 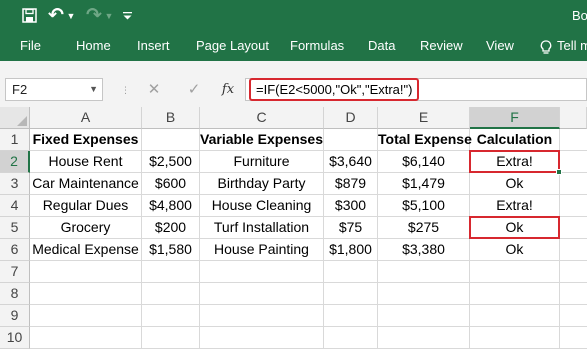 What do you see at coordinates (515, 140) in the screenshot?
I see `header-cell-f: Calculation` at bounding box center [515, 140].